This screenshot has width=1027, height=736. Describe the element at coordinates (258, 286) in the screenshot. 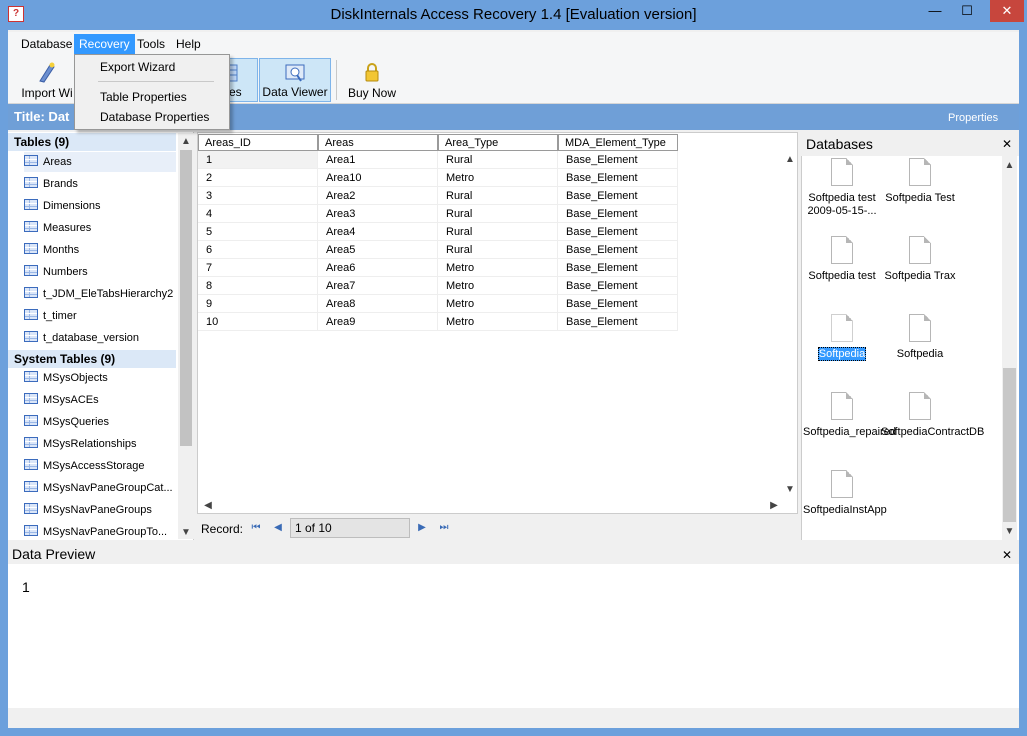

I see `table-cell: 8` at that location.